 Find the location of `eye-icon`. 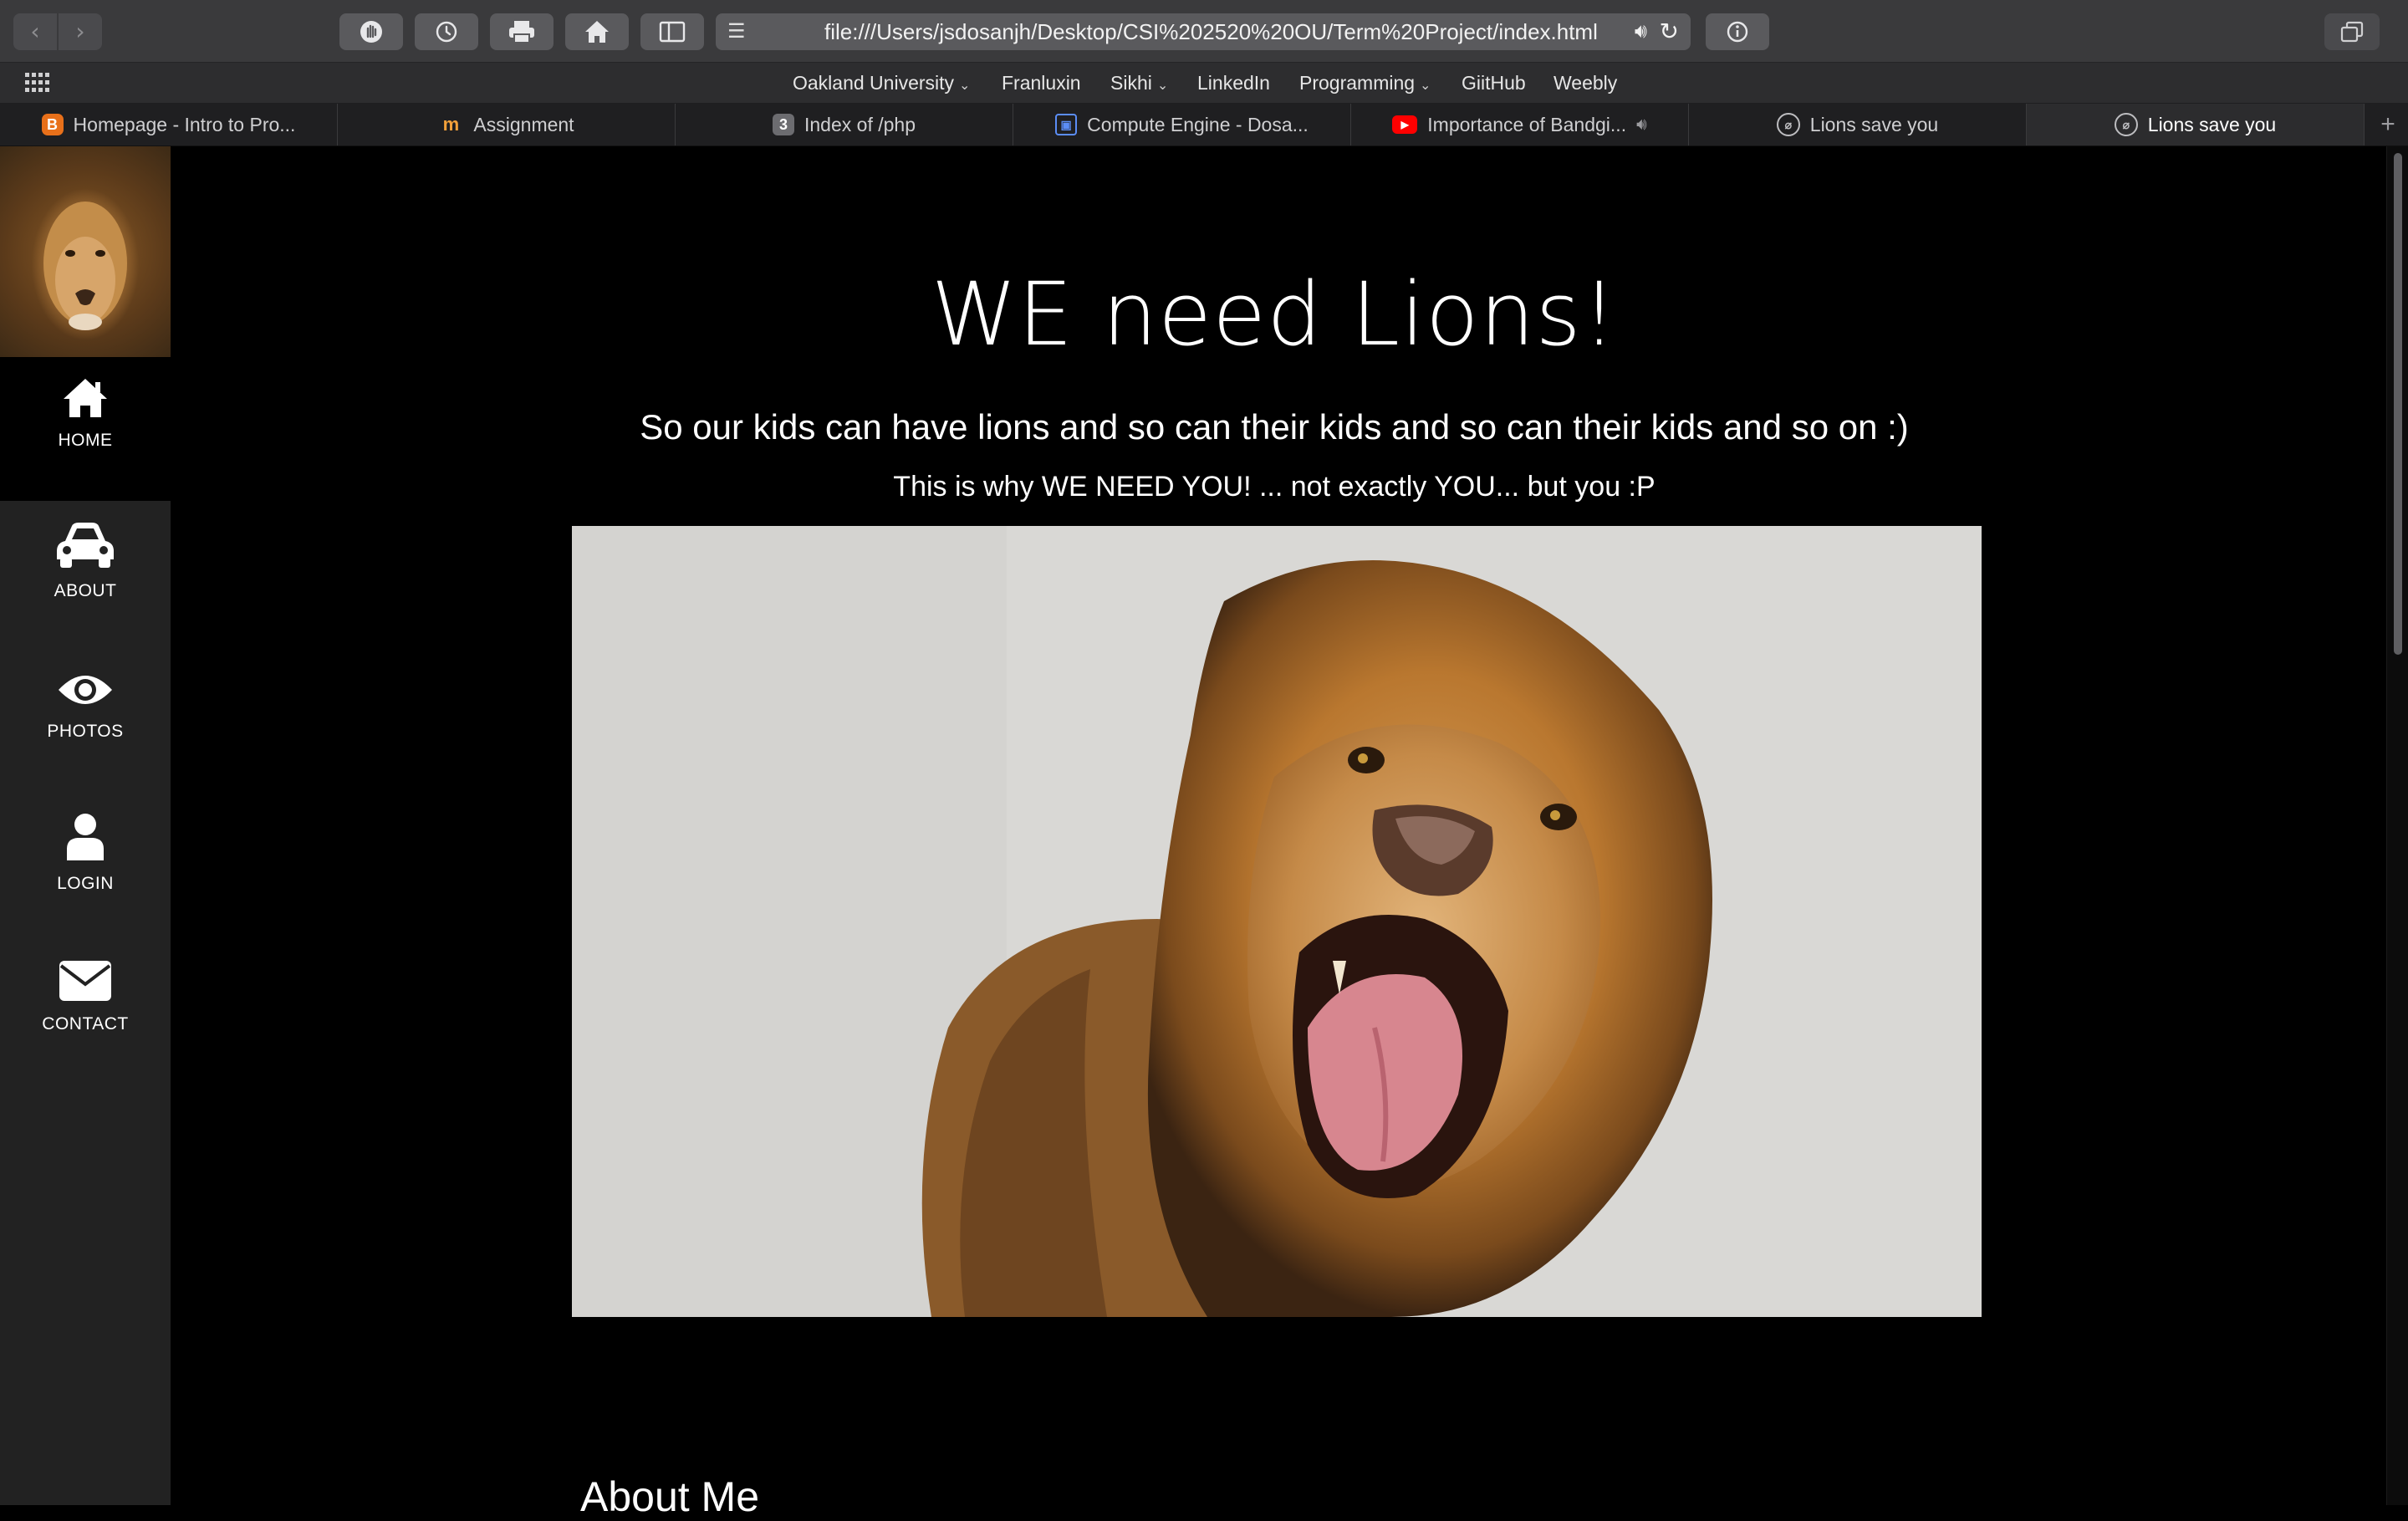

eye-icon is located at coordinates (86, 690).